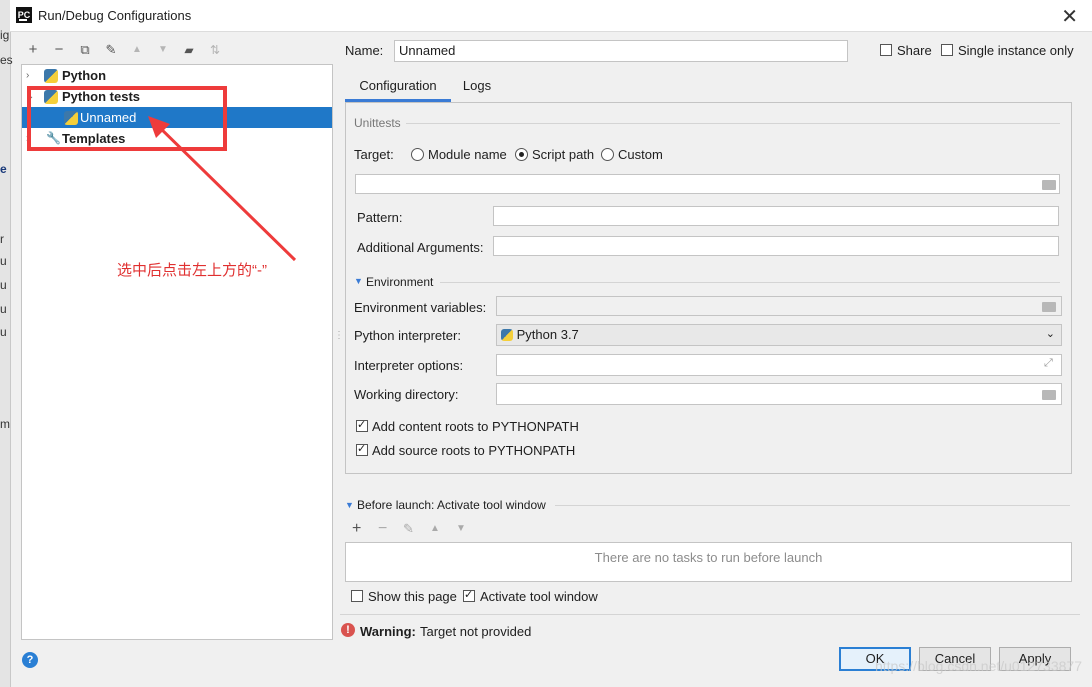 Image resolution: width=1092 pixels, height=687 pixels. I want to click on chevron-right-icon: ›, so click(27, 75).